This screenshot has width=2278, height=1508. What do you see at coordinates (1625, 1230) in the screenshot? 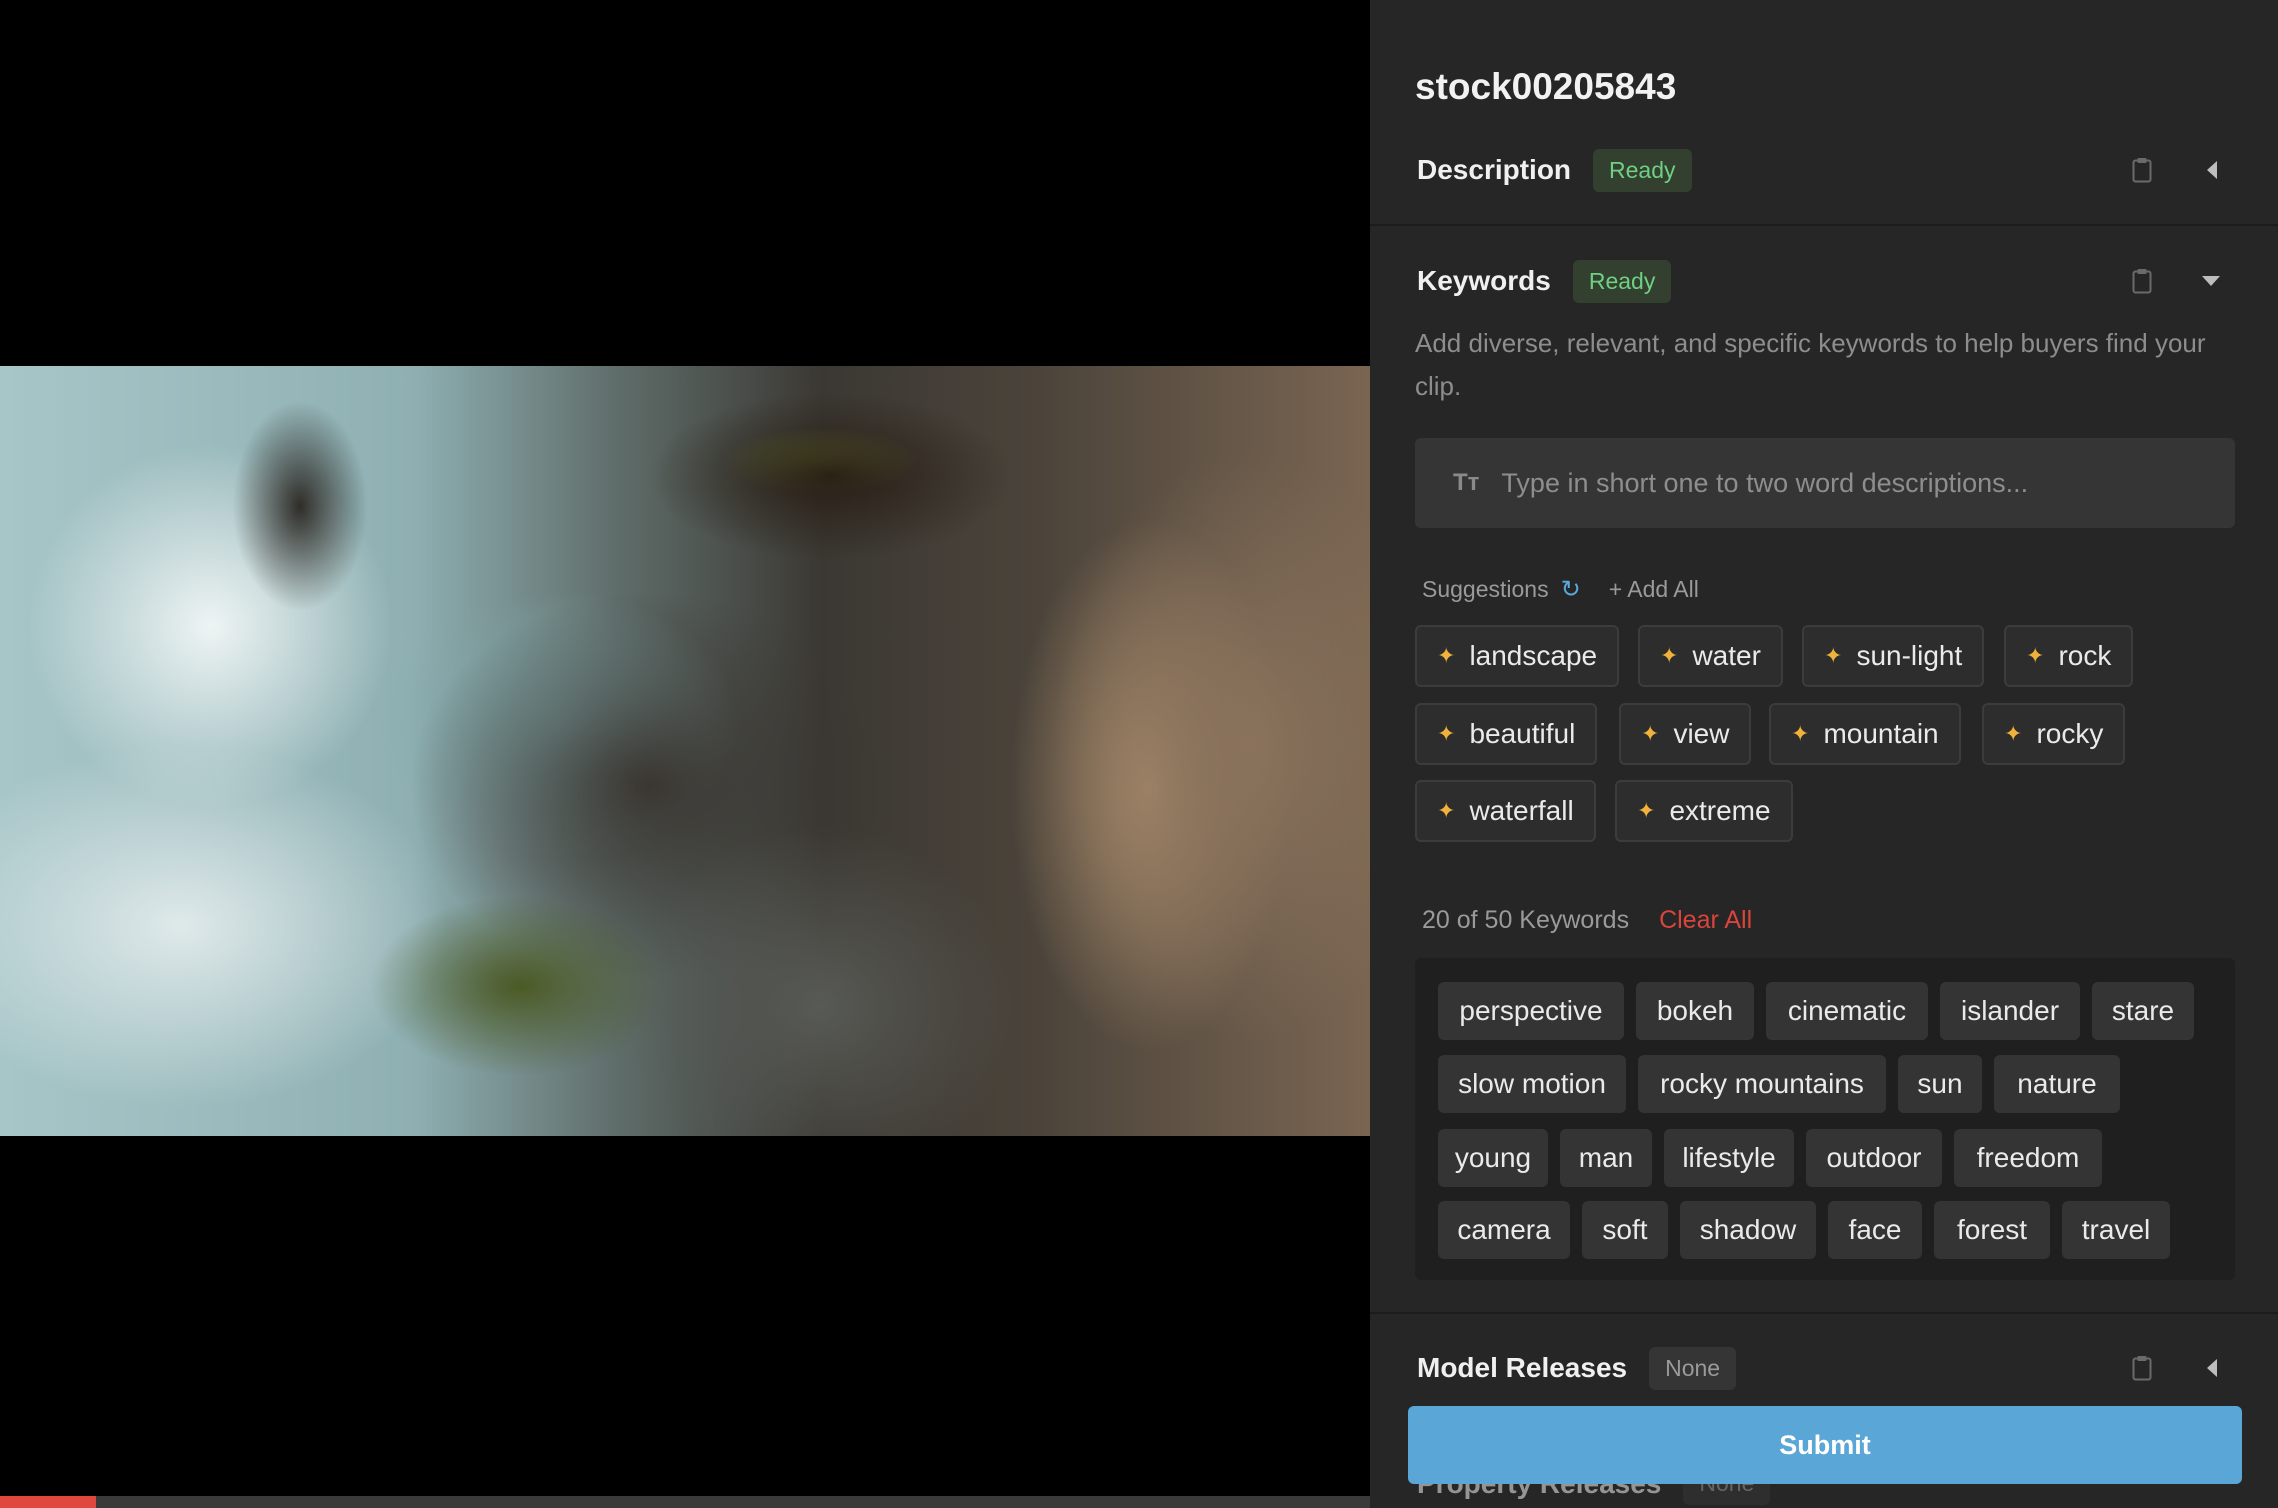
I see `keyword-tag: soft` at bounding box center [1625, 1230].